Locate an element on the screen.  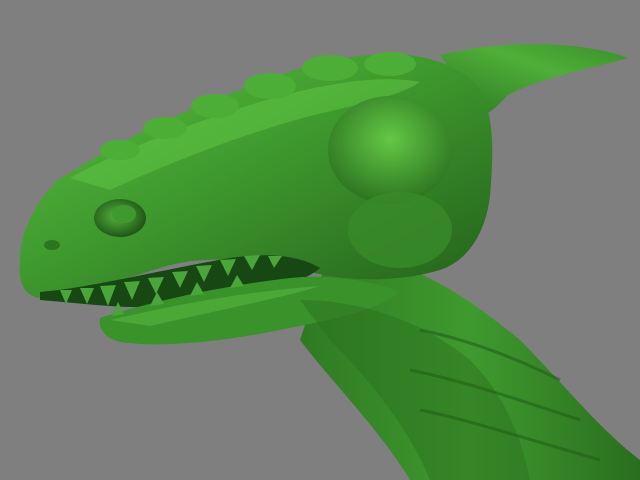
nostril is located at coordinates (52, 245).